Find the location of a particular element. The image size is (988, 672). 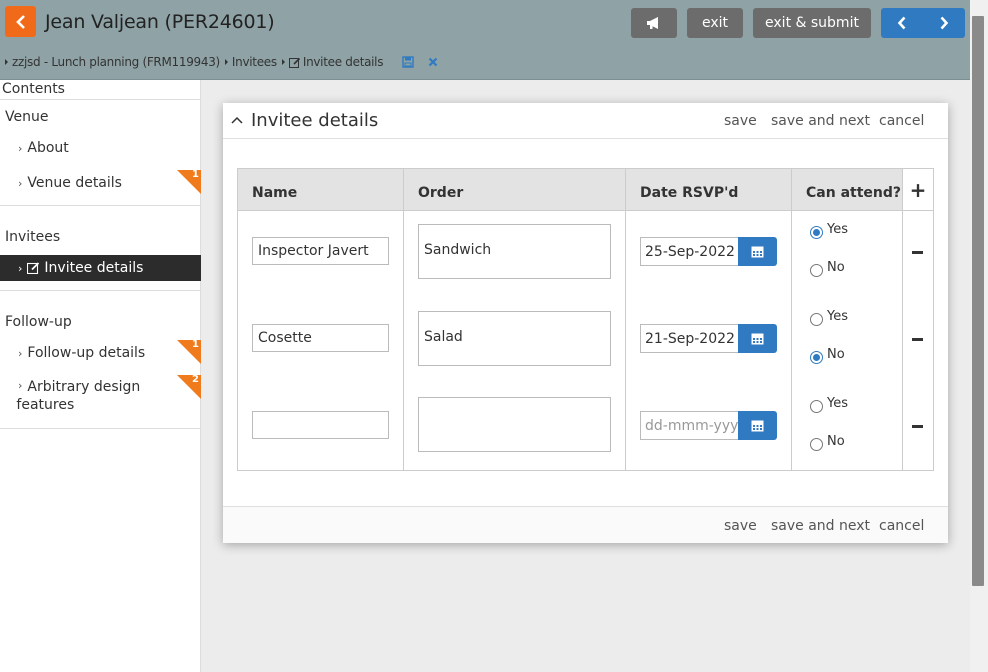

order-input: Sandwich is located at coordinates (514, 251).